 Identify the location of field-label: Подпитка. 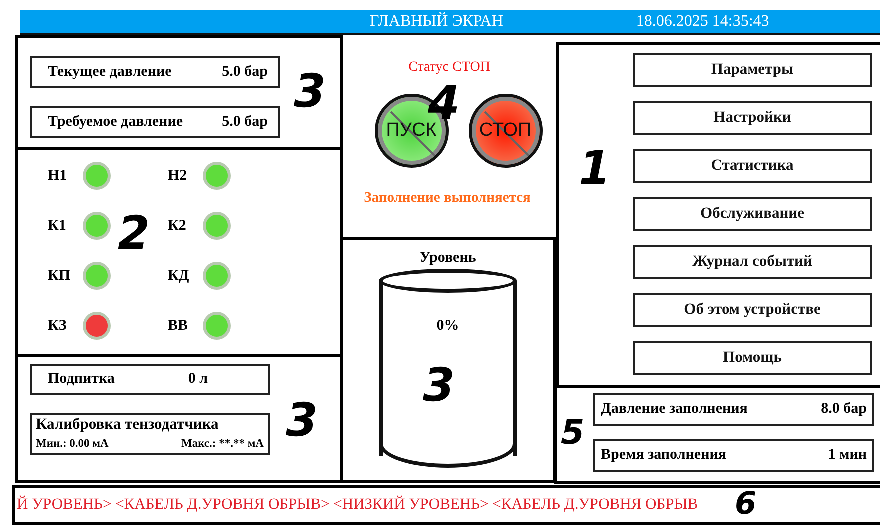
(81, 379).